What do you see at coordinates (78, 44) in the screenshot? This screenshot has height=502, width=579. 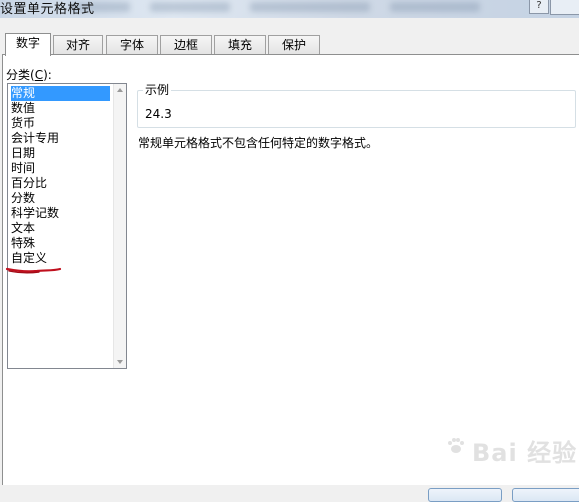 I see `tab-alignment: 对齐` at bounding box center [78, 44].